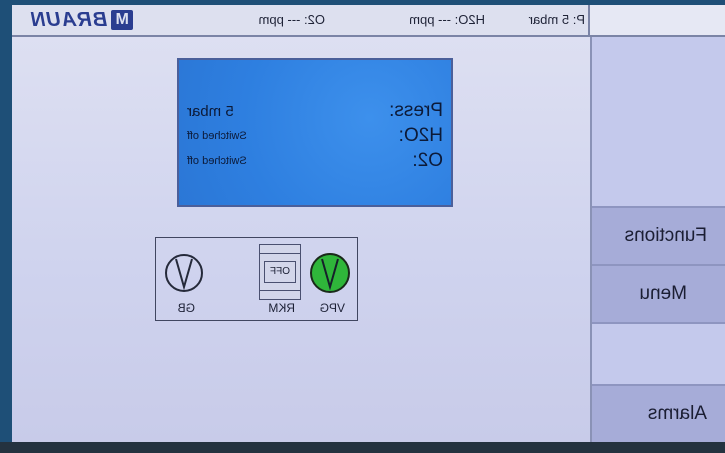 The width and height of the screenshot is (725, 453). What do you see at coordinates (217, 136) in the screenshot?
I see `info-value-h2o: Switched off` at bounding box center [217, 136].